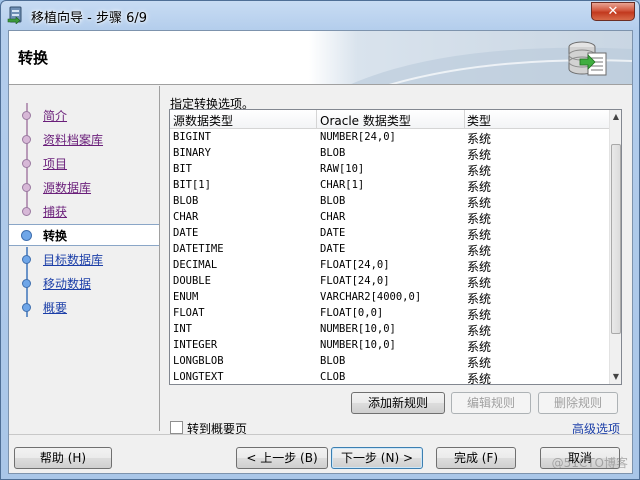  I want to click on cell-source-type: LONGTEXT, so click(198, 377).